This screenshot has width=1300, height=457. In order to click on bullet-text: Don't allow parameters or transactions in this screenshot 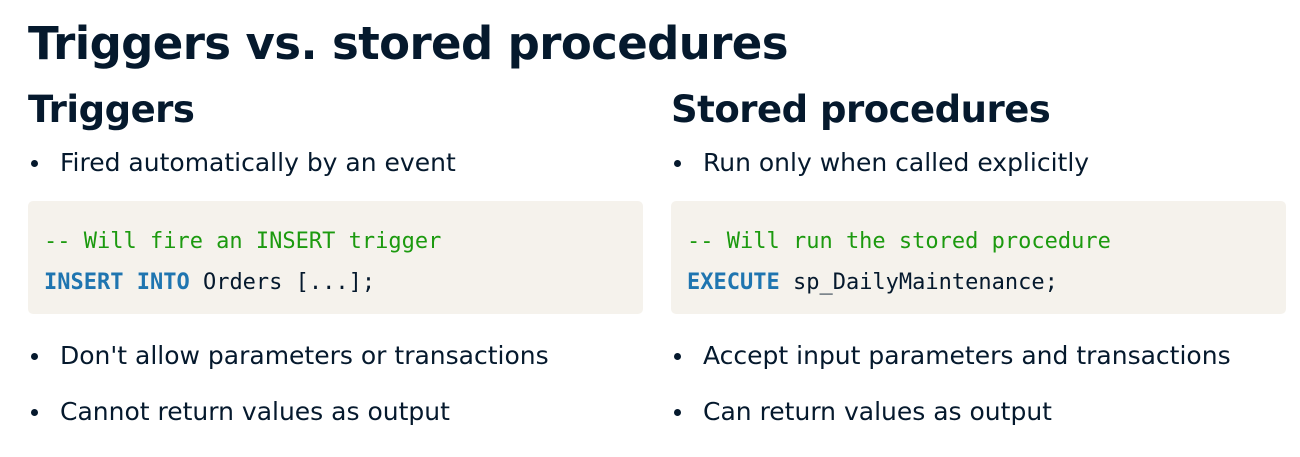, I will do `click(304, 355)`.